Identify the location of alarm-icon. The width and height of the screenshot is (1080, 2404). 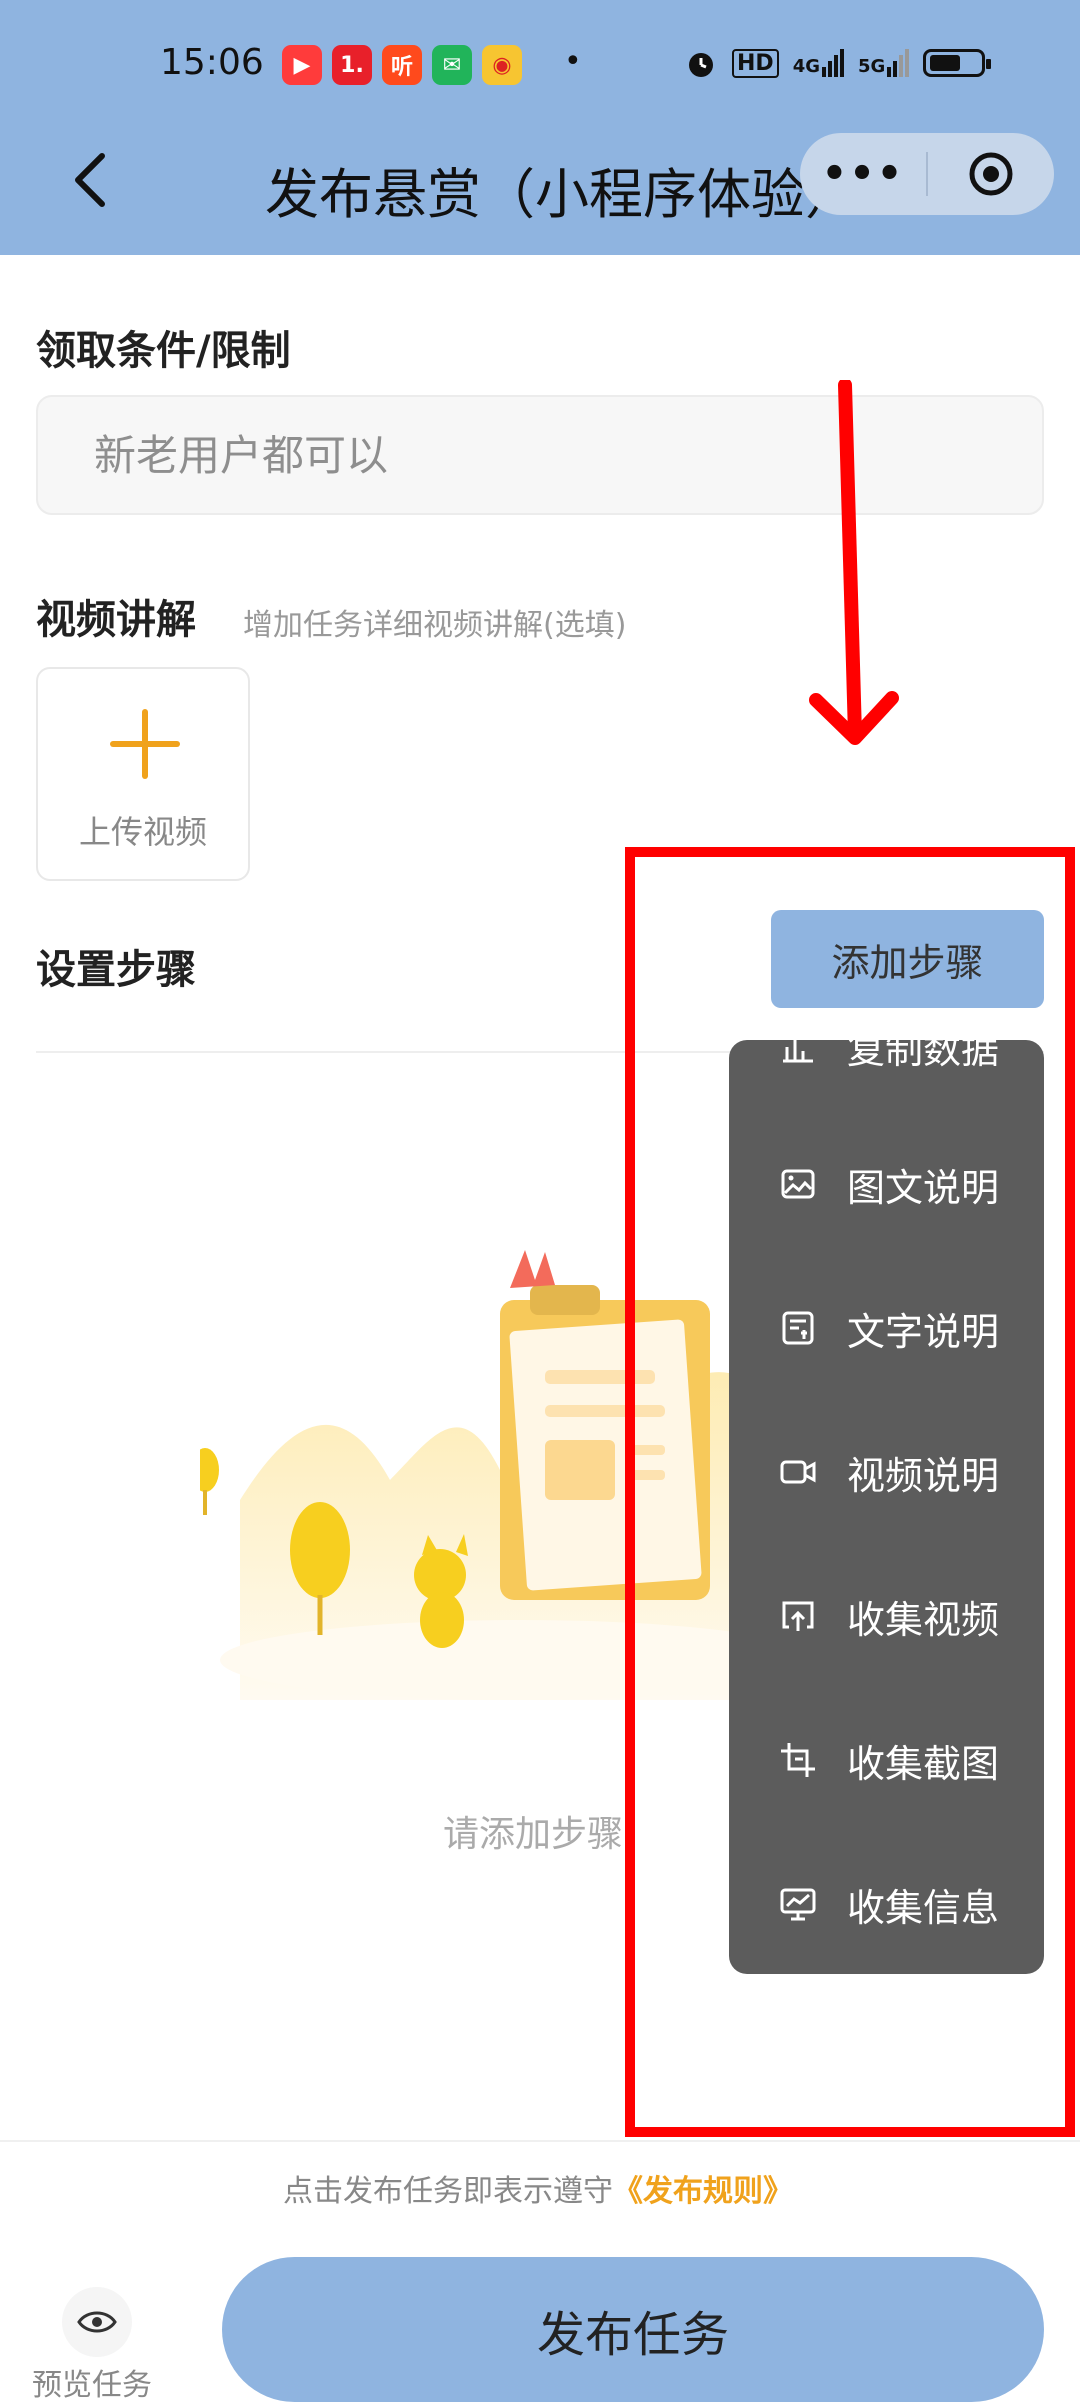
(701, 65).